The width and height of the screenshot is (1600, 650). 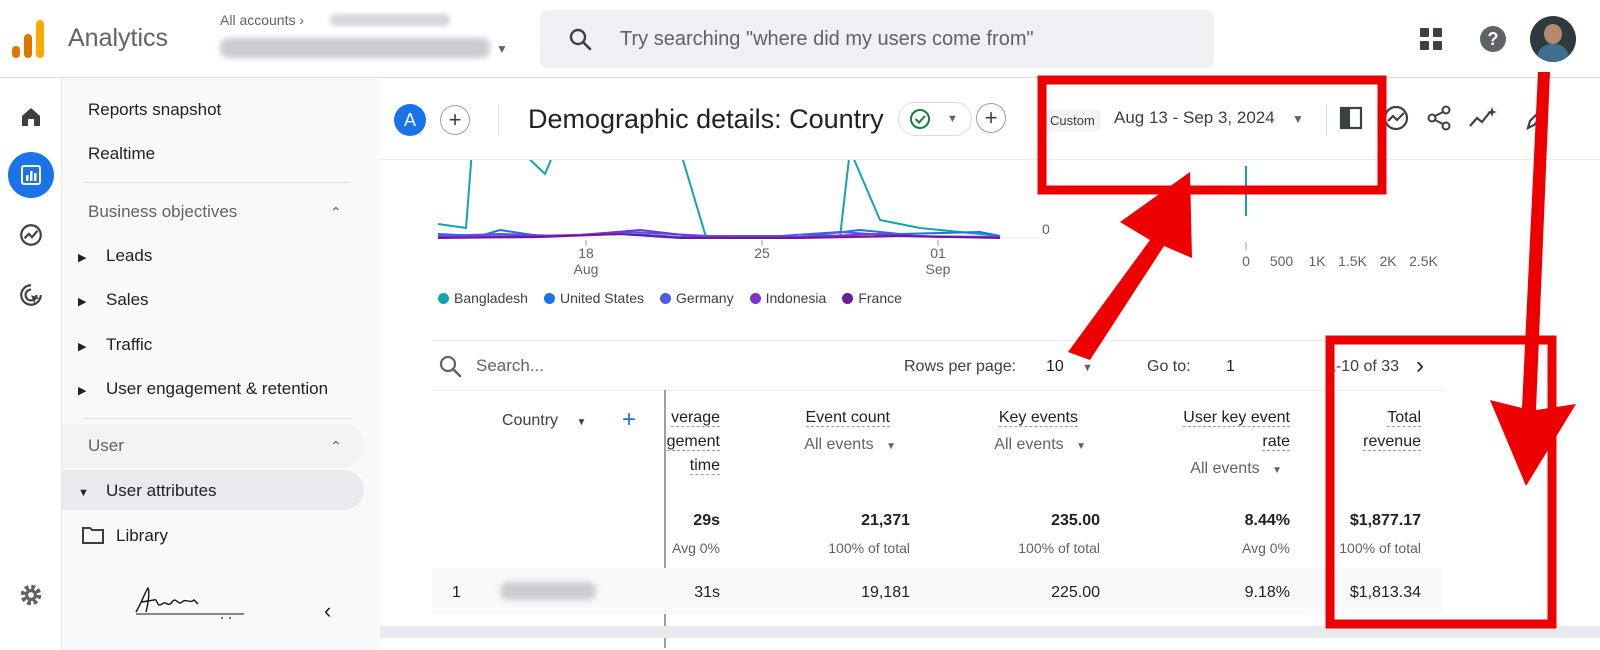 I want to click on help-icon: ?, so click(x=1493, y=39).